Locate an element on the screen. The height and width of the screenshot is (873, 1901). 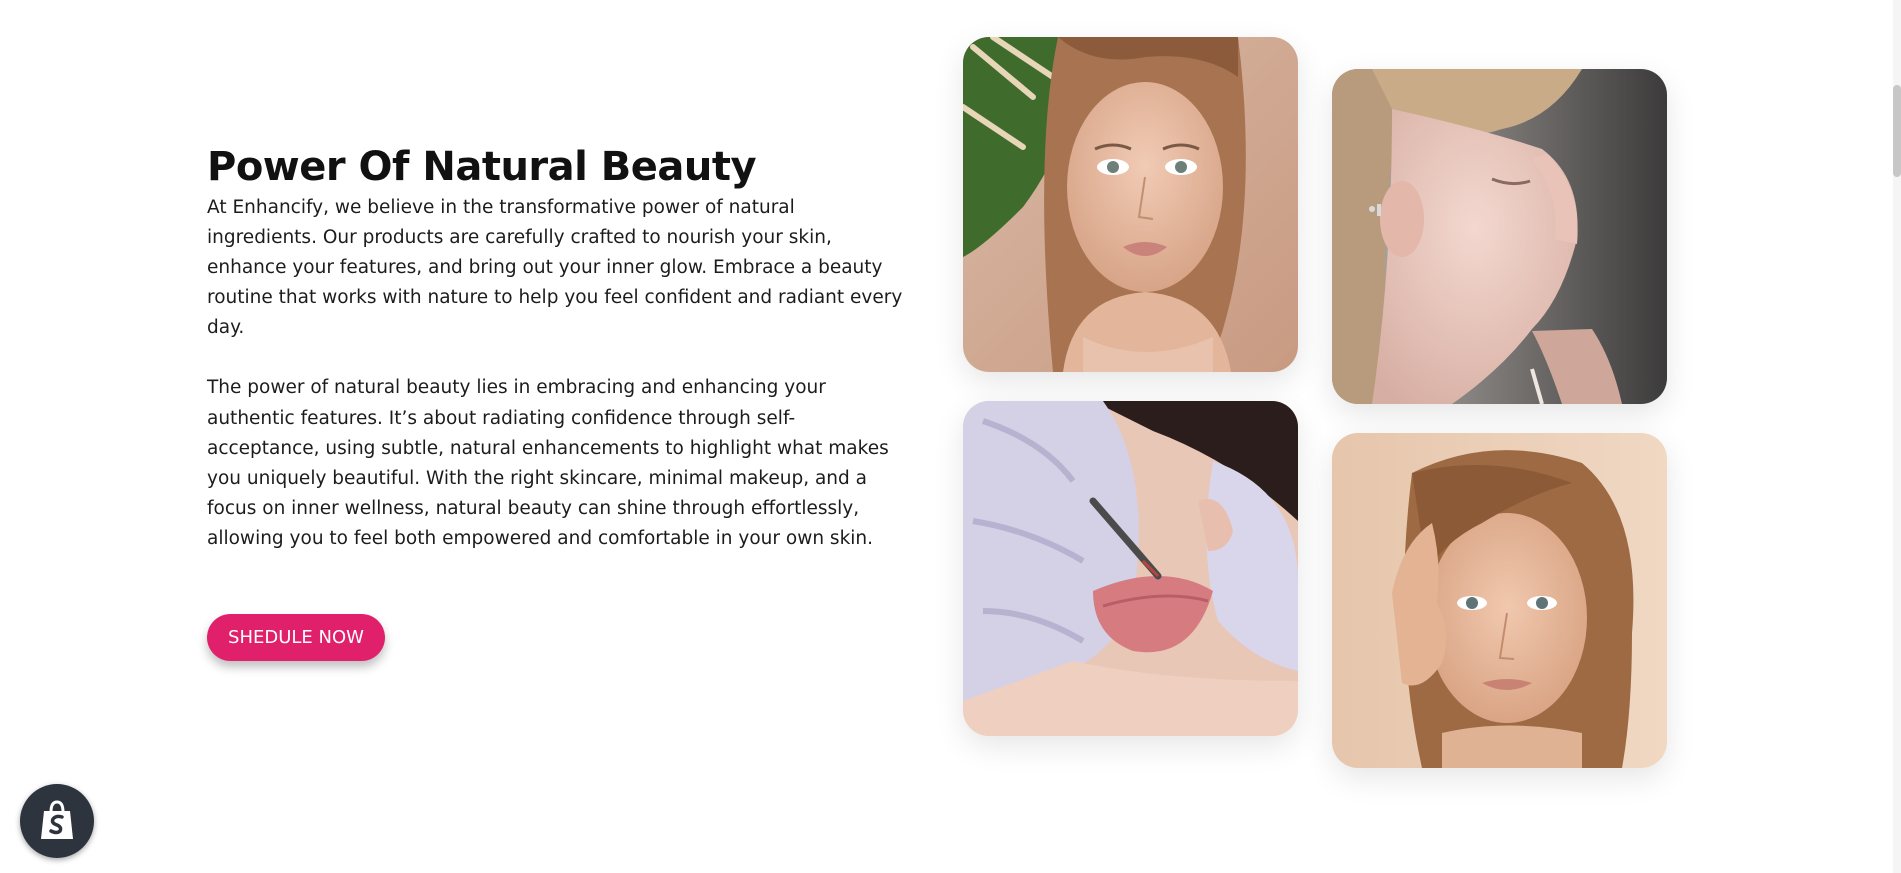
gallery-image-profile is located at coordinates (1499, 236).